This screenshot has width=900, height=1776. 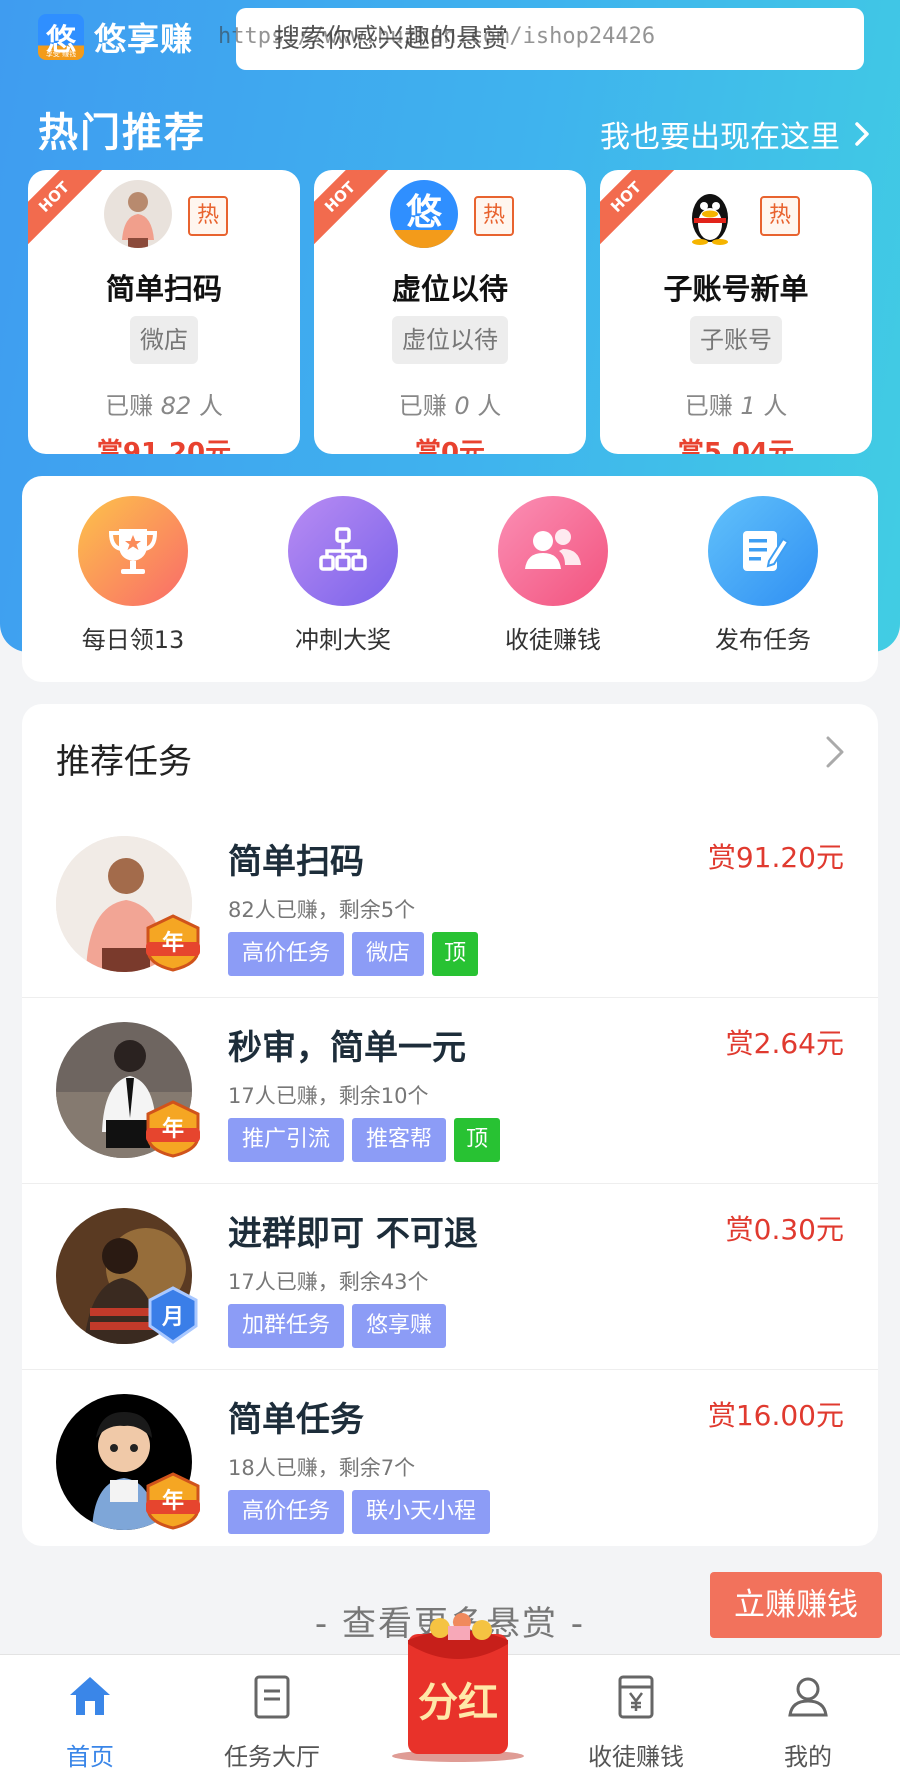 I want to click on hot-card-earned: 已赚 0 人, so click(x=450, y=403).